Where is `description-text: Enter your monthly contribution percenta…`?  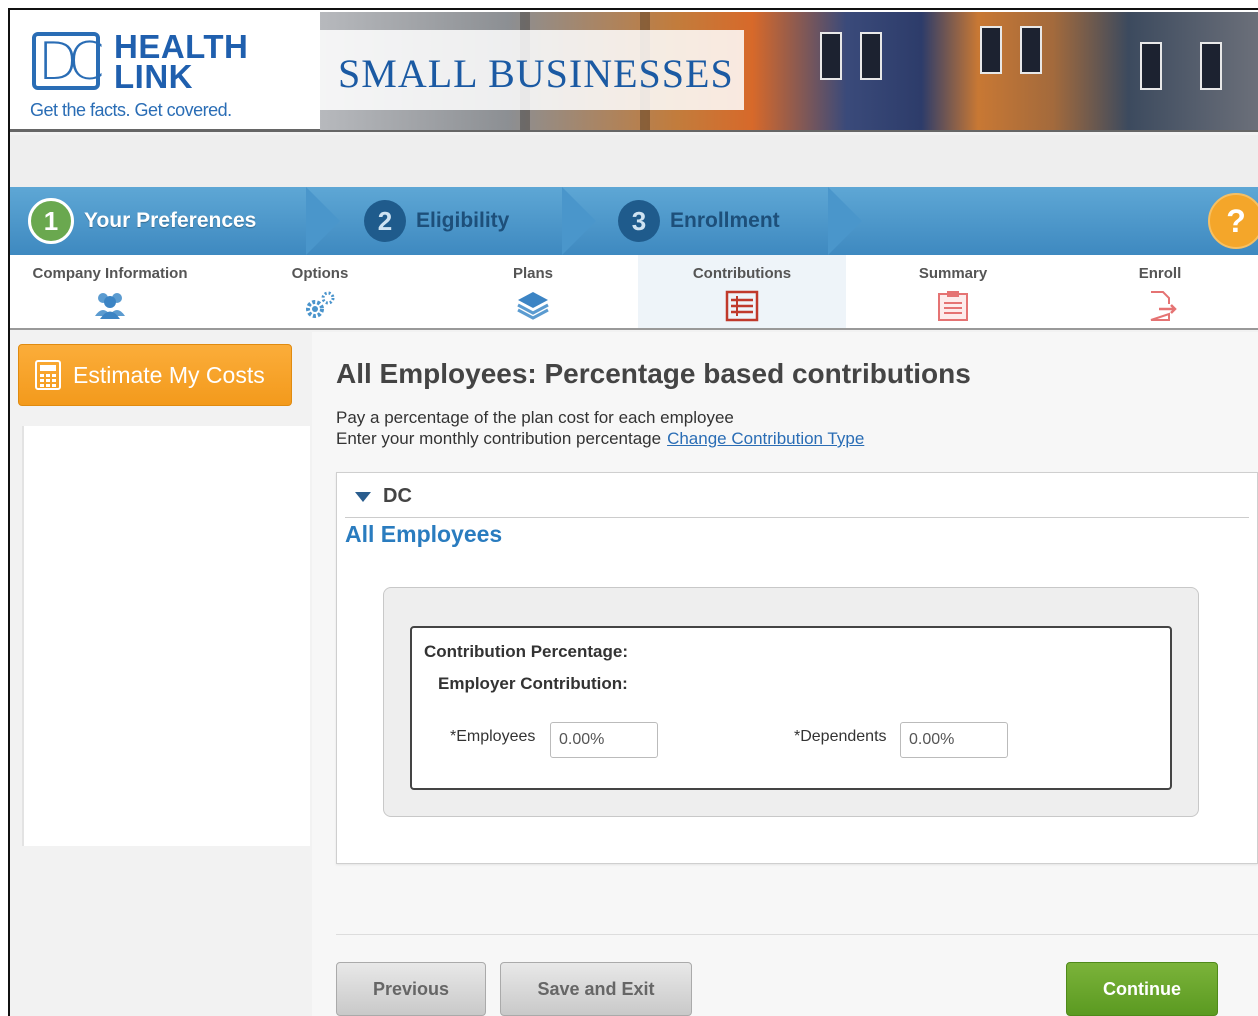 description-text: Enter your monthly contribution percenta… is located at coordinates (499, 438).